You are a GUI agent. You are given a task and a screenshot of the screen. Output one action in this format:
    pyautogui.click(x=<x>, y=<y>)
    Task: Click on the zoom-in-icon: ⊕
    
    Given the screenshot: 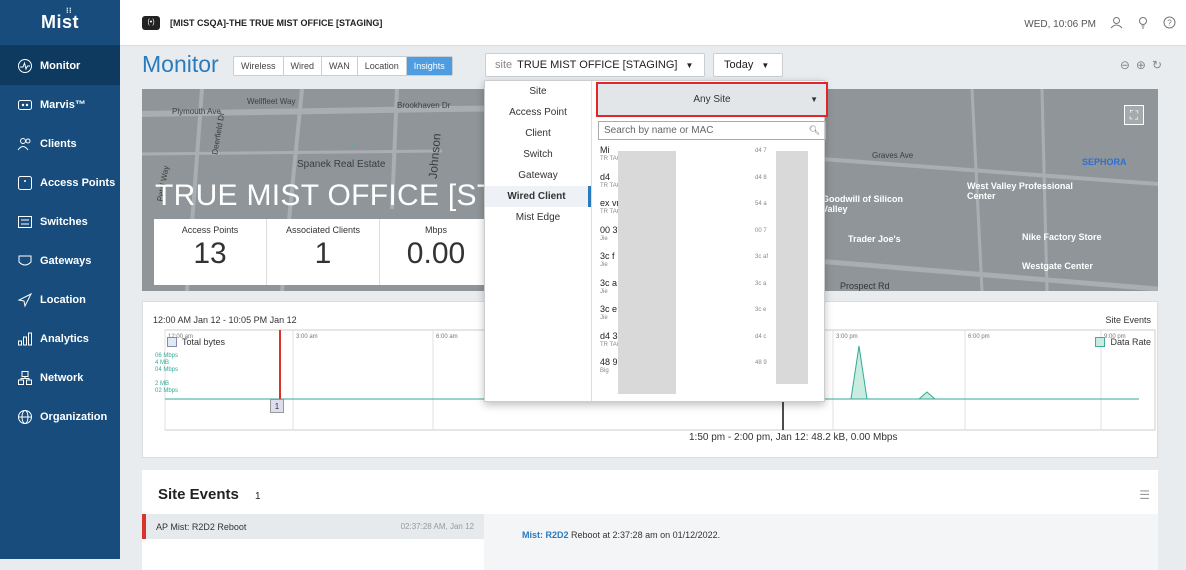 What is the action you would take?
    pyautogui.click(x=1141, y=65)
    